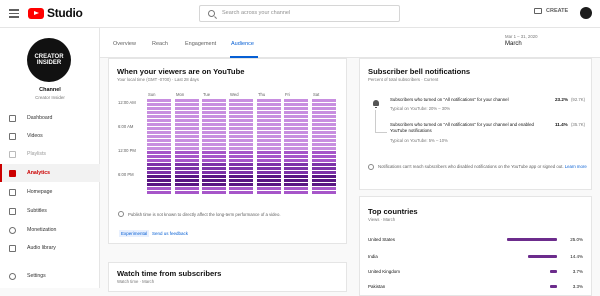 The height and width of the screenshot is (296, 600). I want to click on sidebar-item-settings: Settings, so click(50, 276).